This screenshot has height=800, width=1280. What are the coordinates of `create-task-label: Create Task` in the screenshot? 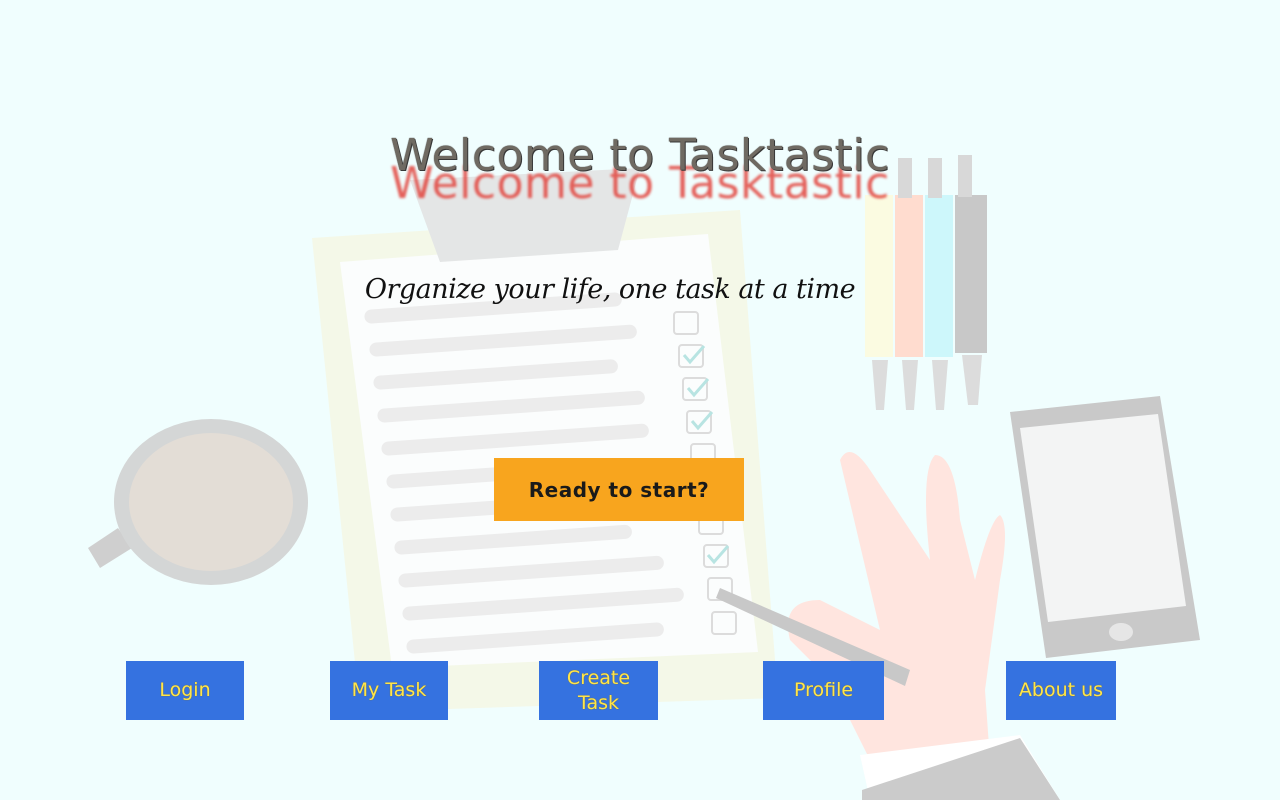 It's located at (598, 690).